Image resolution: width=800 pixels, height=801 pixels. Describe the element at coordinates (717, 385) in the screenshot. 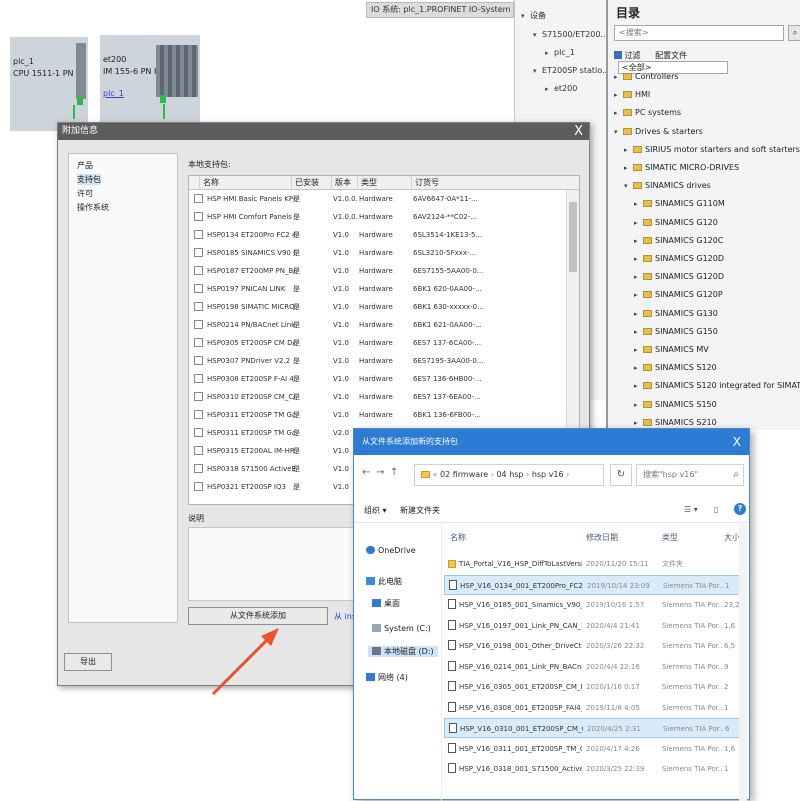

I see `catalog-item: ▸ SINAMICS S120 integrated for SIMATIC` at that location.